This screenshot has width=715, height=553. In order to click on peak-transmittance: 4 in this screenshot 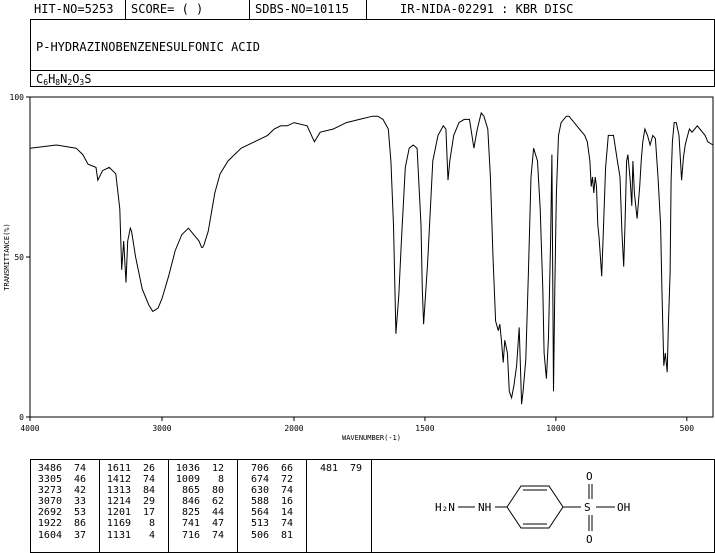, I will do `click(151, 535)`.